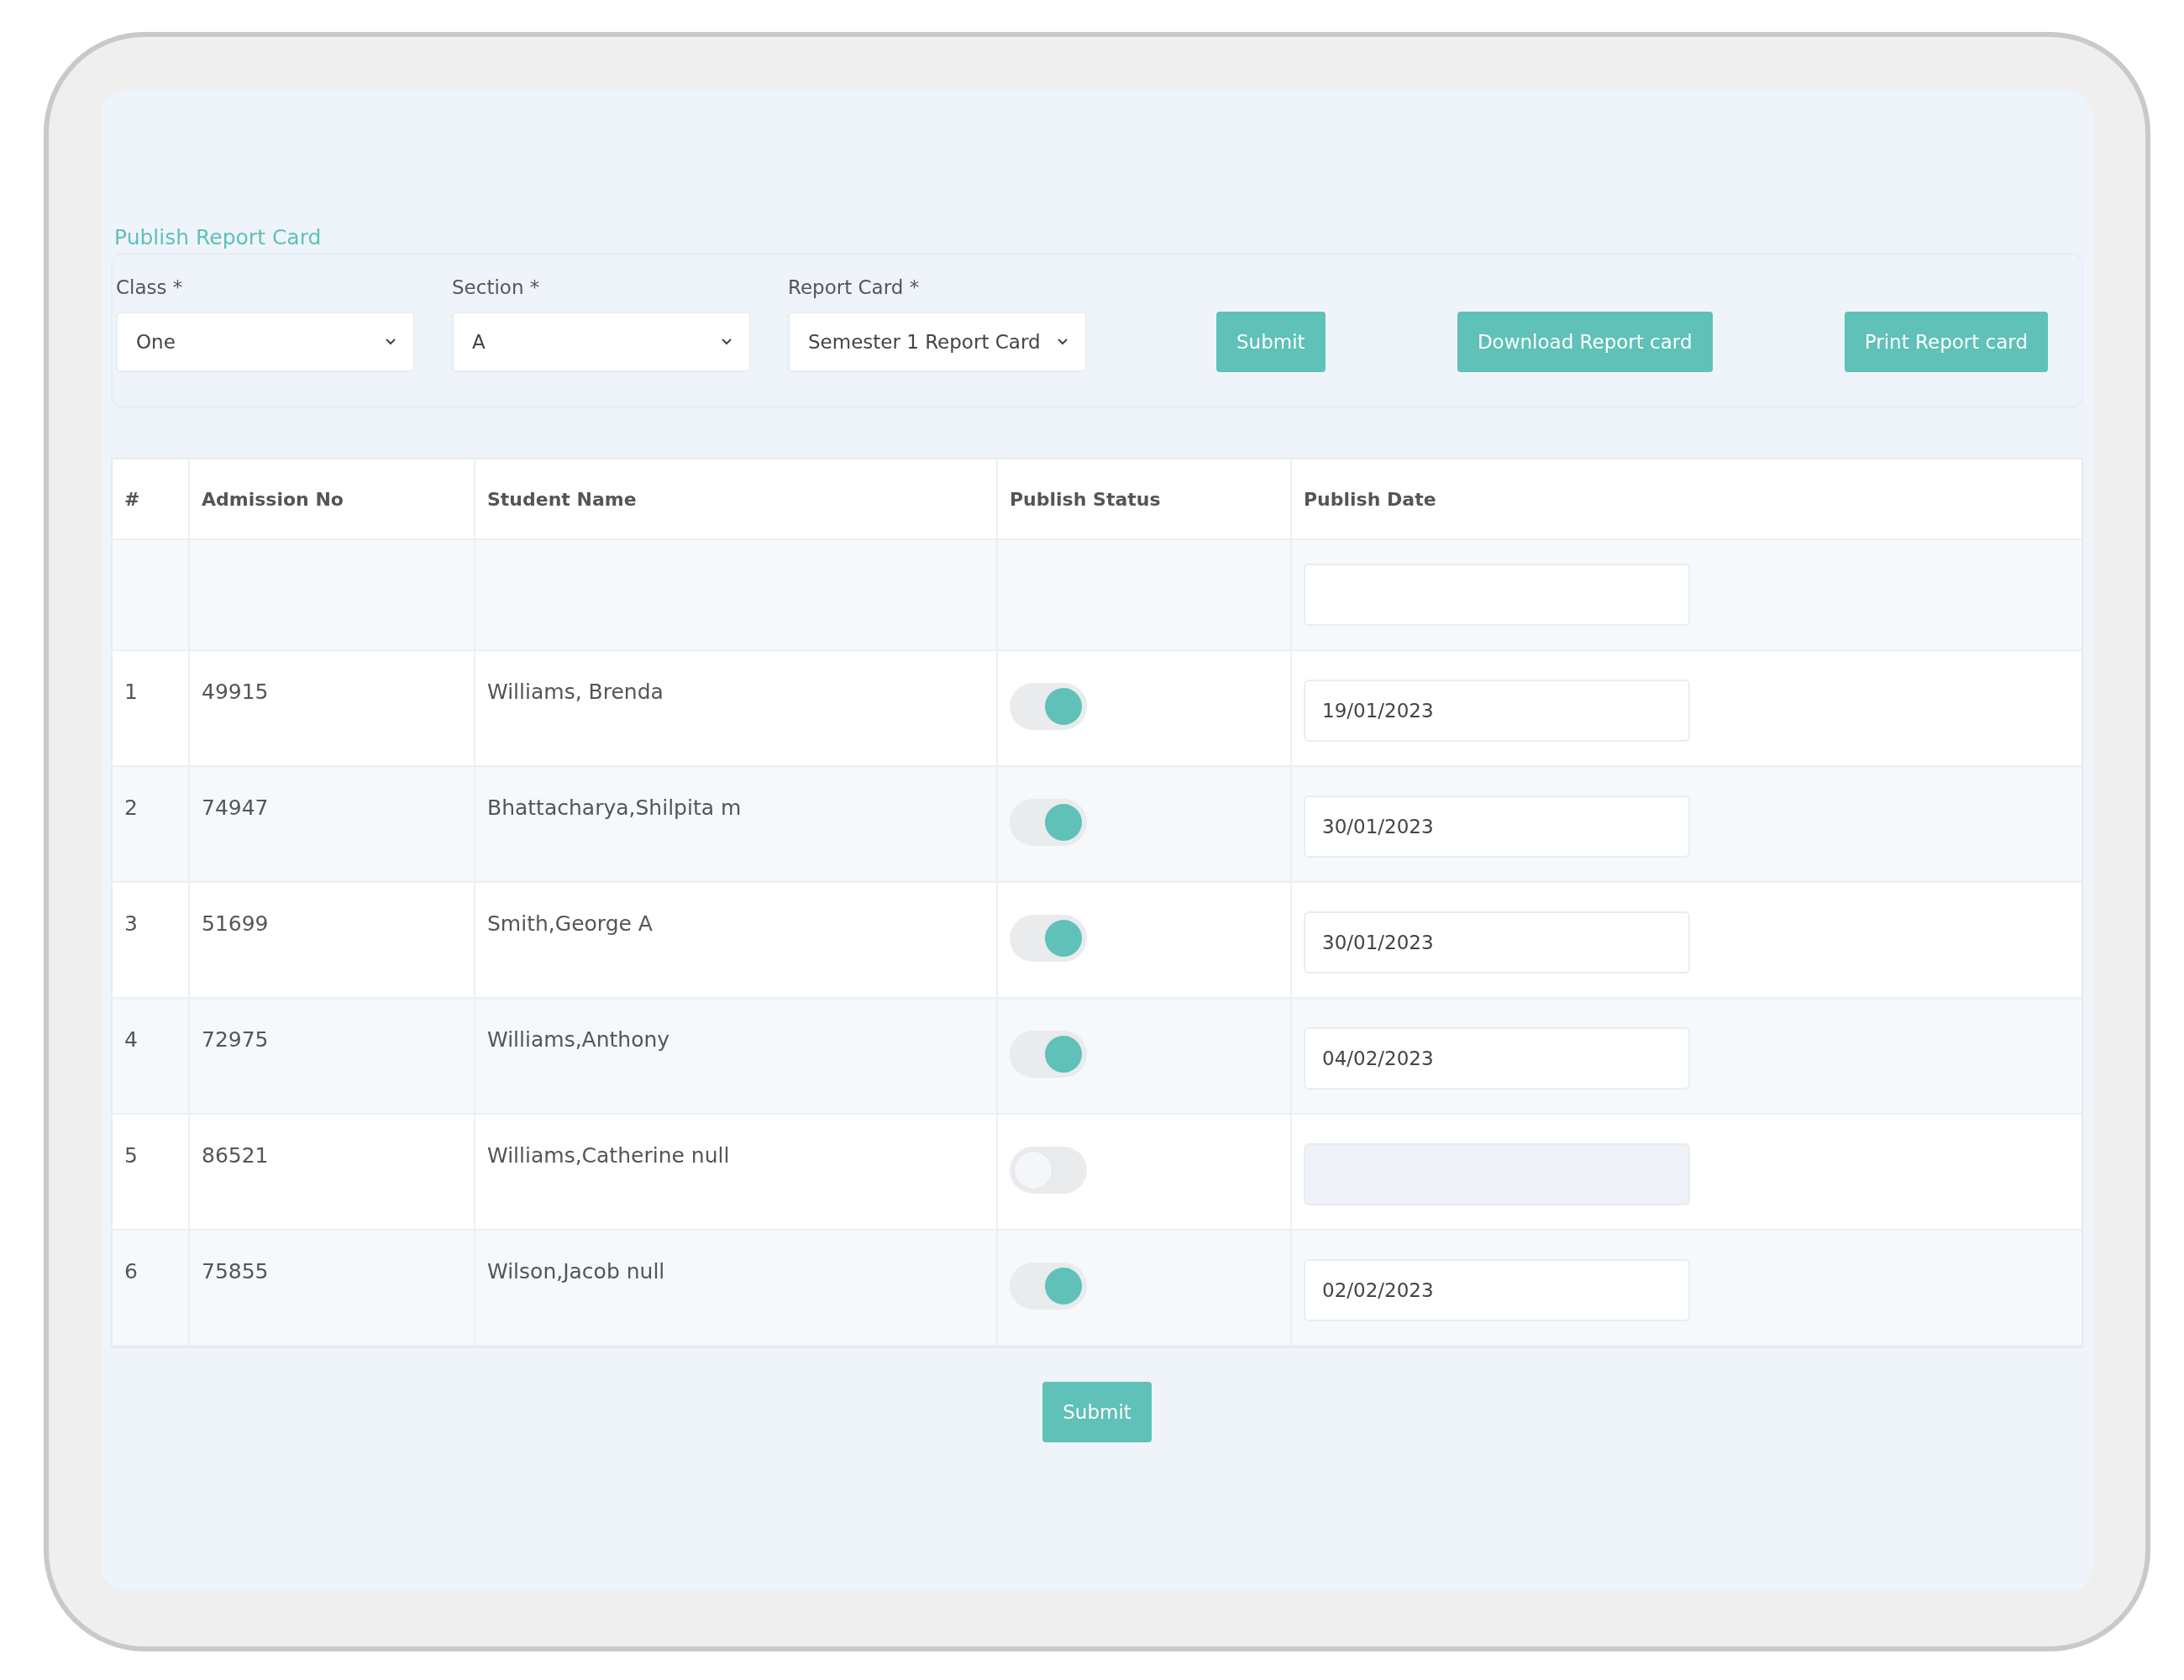 Image resolution: width=2184 pixels, height=1680 pixels. I want to click on row-number: 6, so click(131, 1271).